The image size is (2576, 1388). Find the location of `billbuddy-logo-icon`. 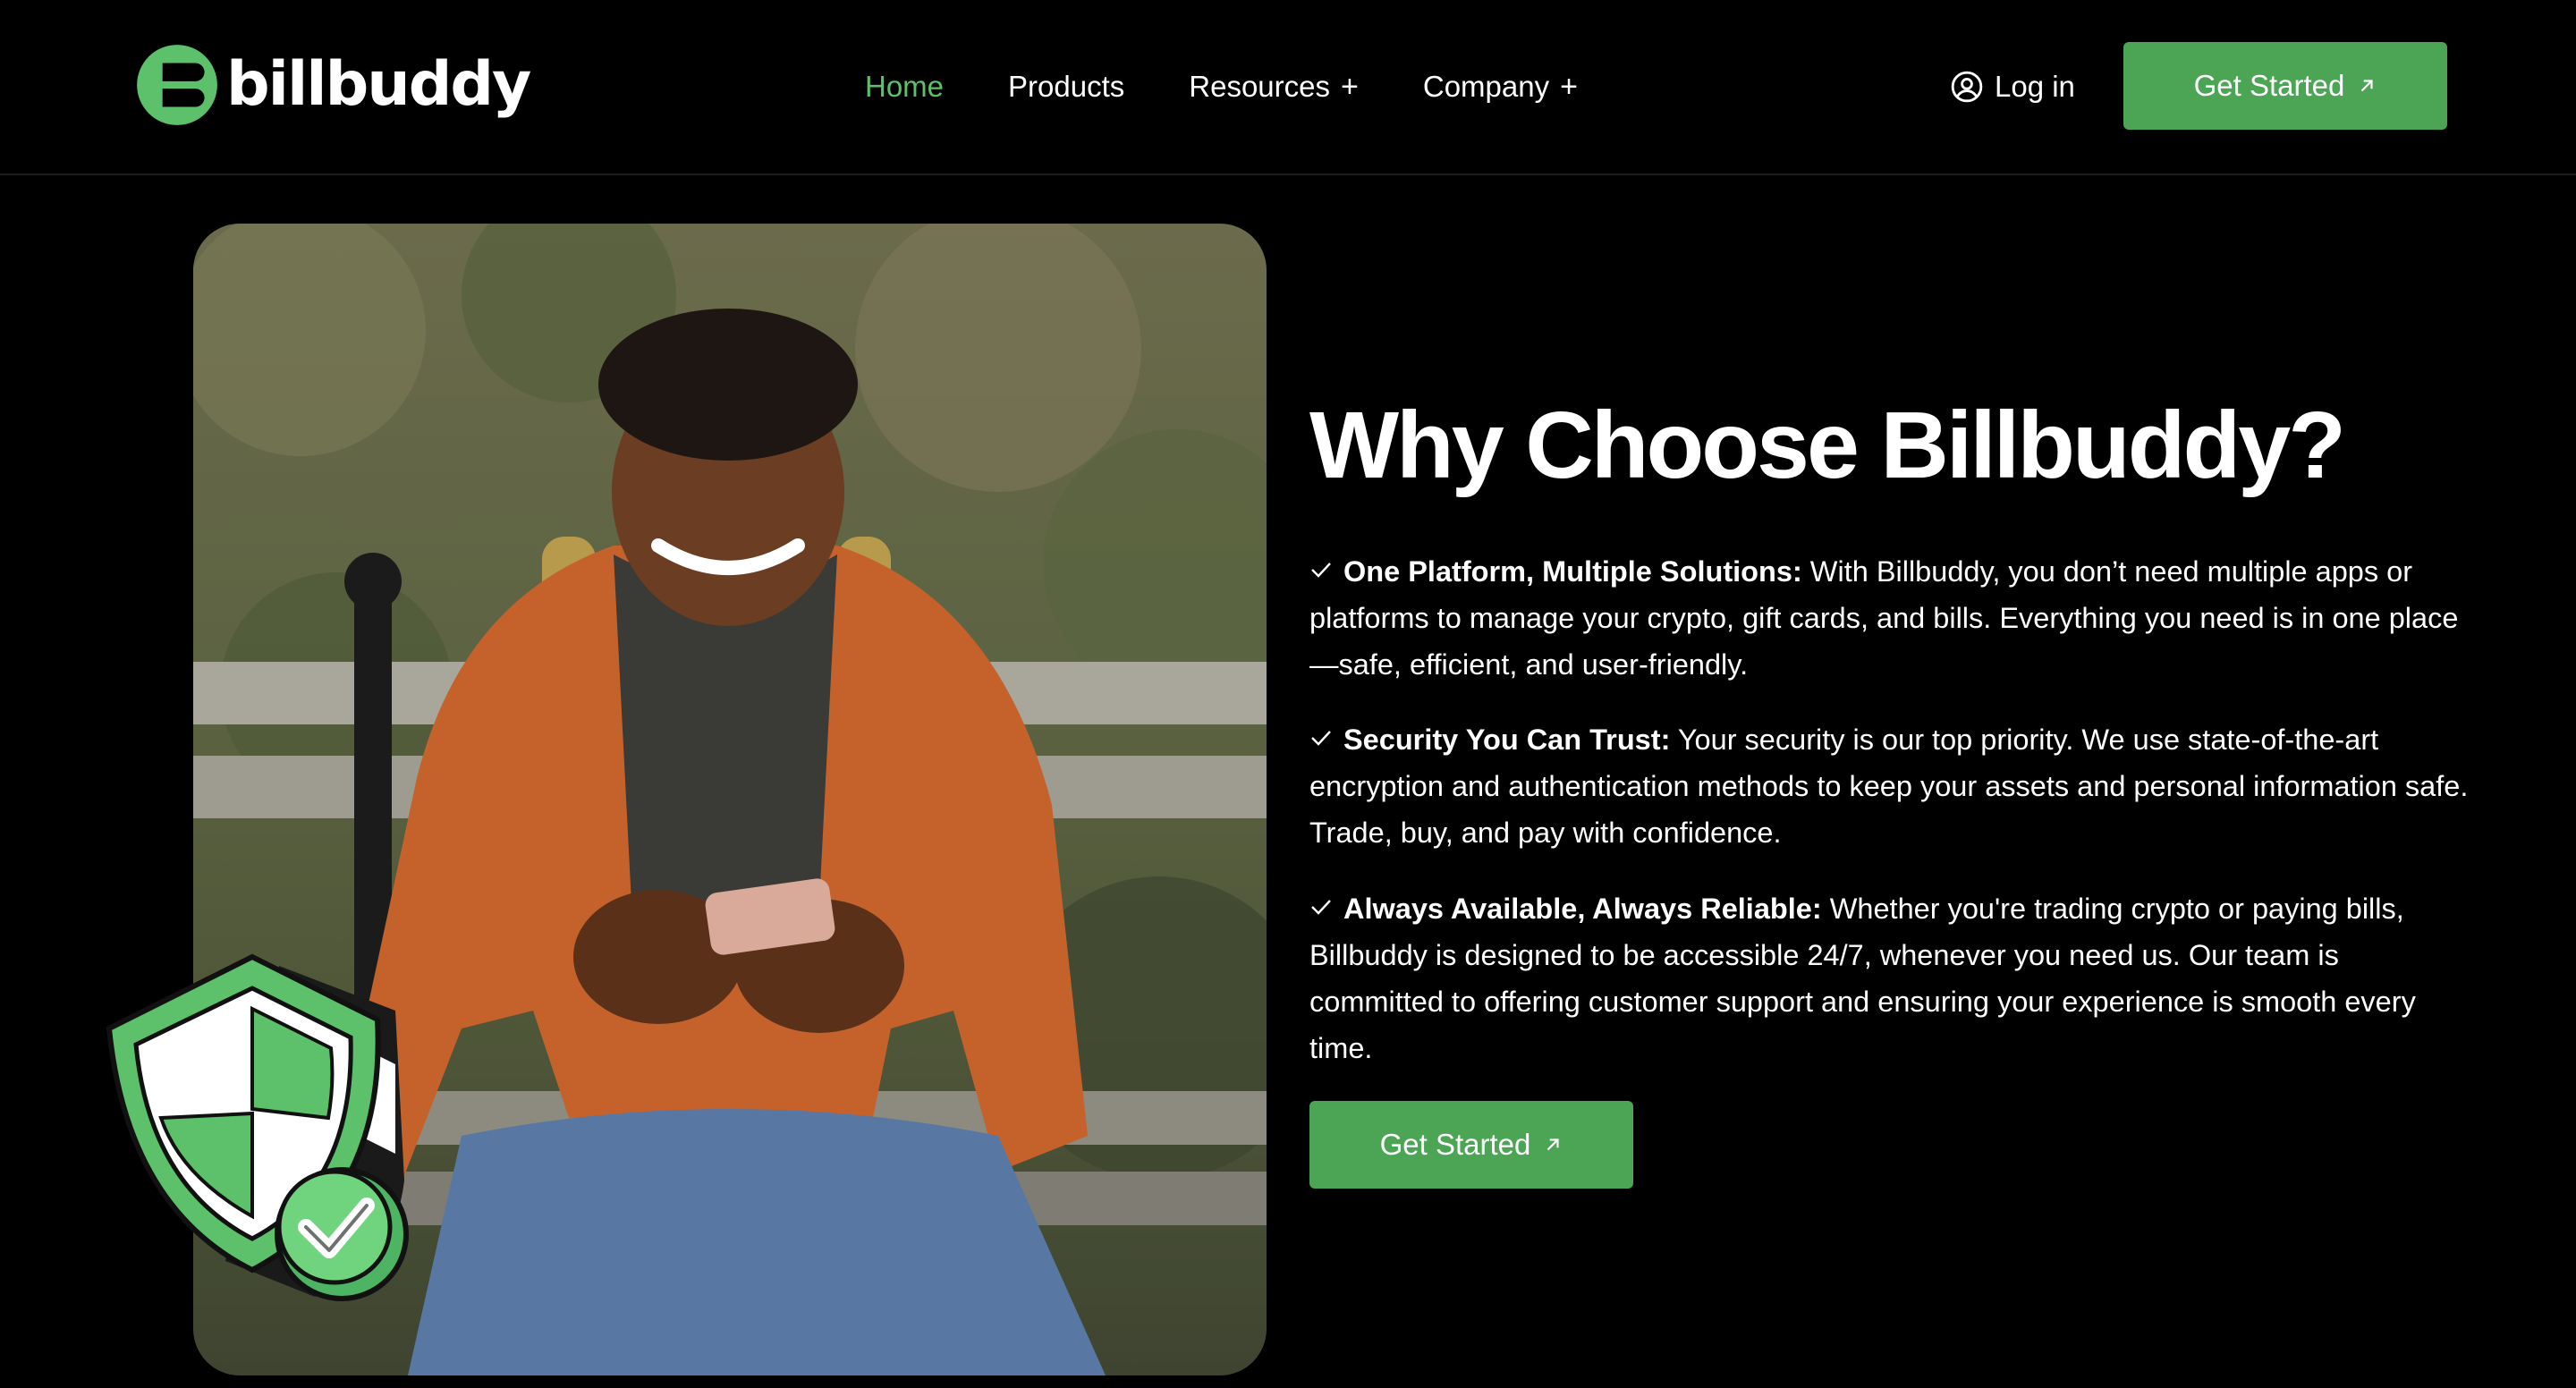

billbuddy-logo-icon is located at coordinates (177, 85).